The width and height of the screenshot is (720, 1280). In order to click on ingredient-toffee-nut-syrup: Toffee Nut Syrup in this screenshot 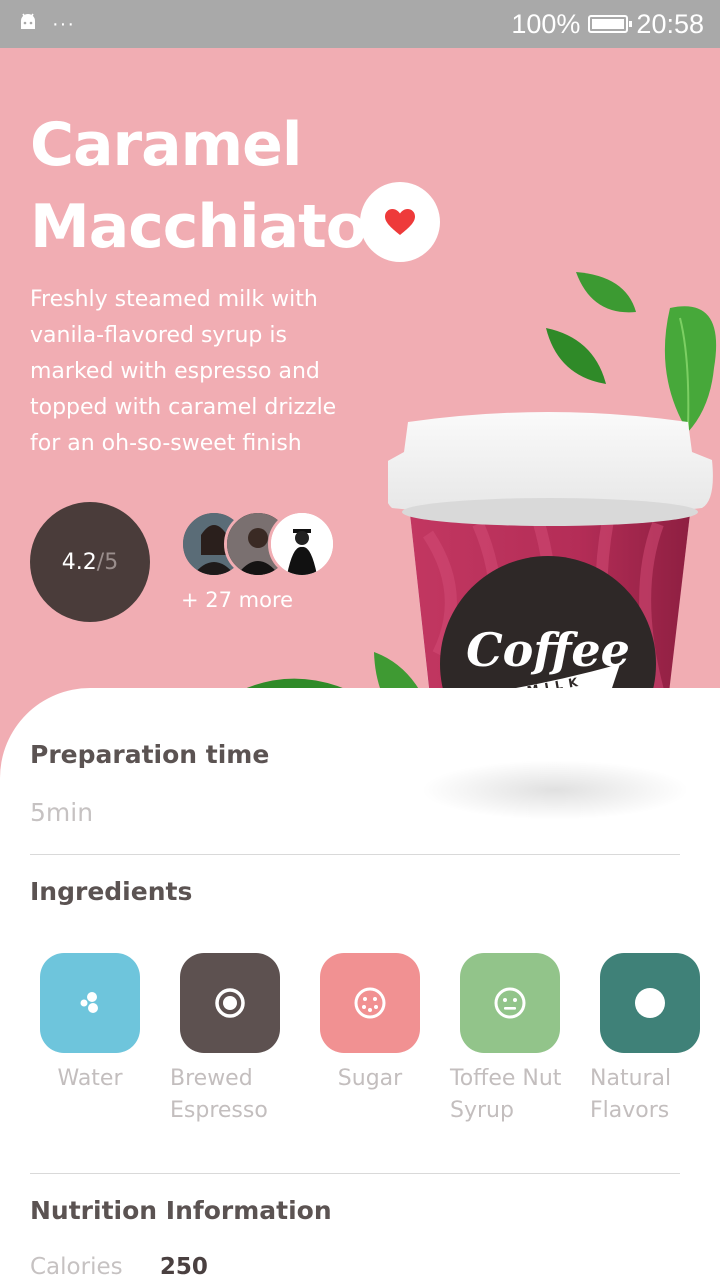, I will do `click(525, 1040)`.